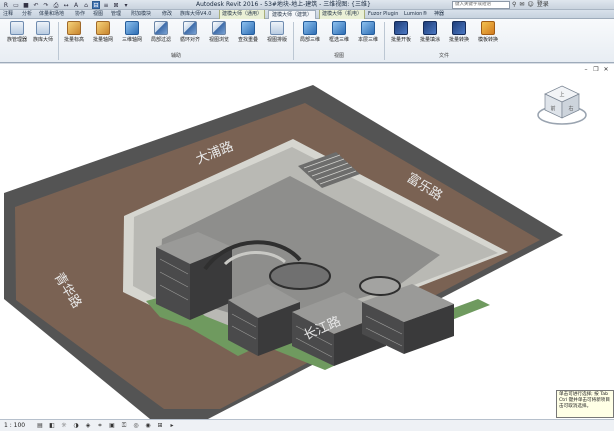 Image resolution: width=614 pixels, height=431 pixels. Describe the element at coordinates (148, 426) in the screenshot. I see `reveal-hidden-icon: ◉` at that location.